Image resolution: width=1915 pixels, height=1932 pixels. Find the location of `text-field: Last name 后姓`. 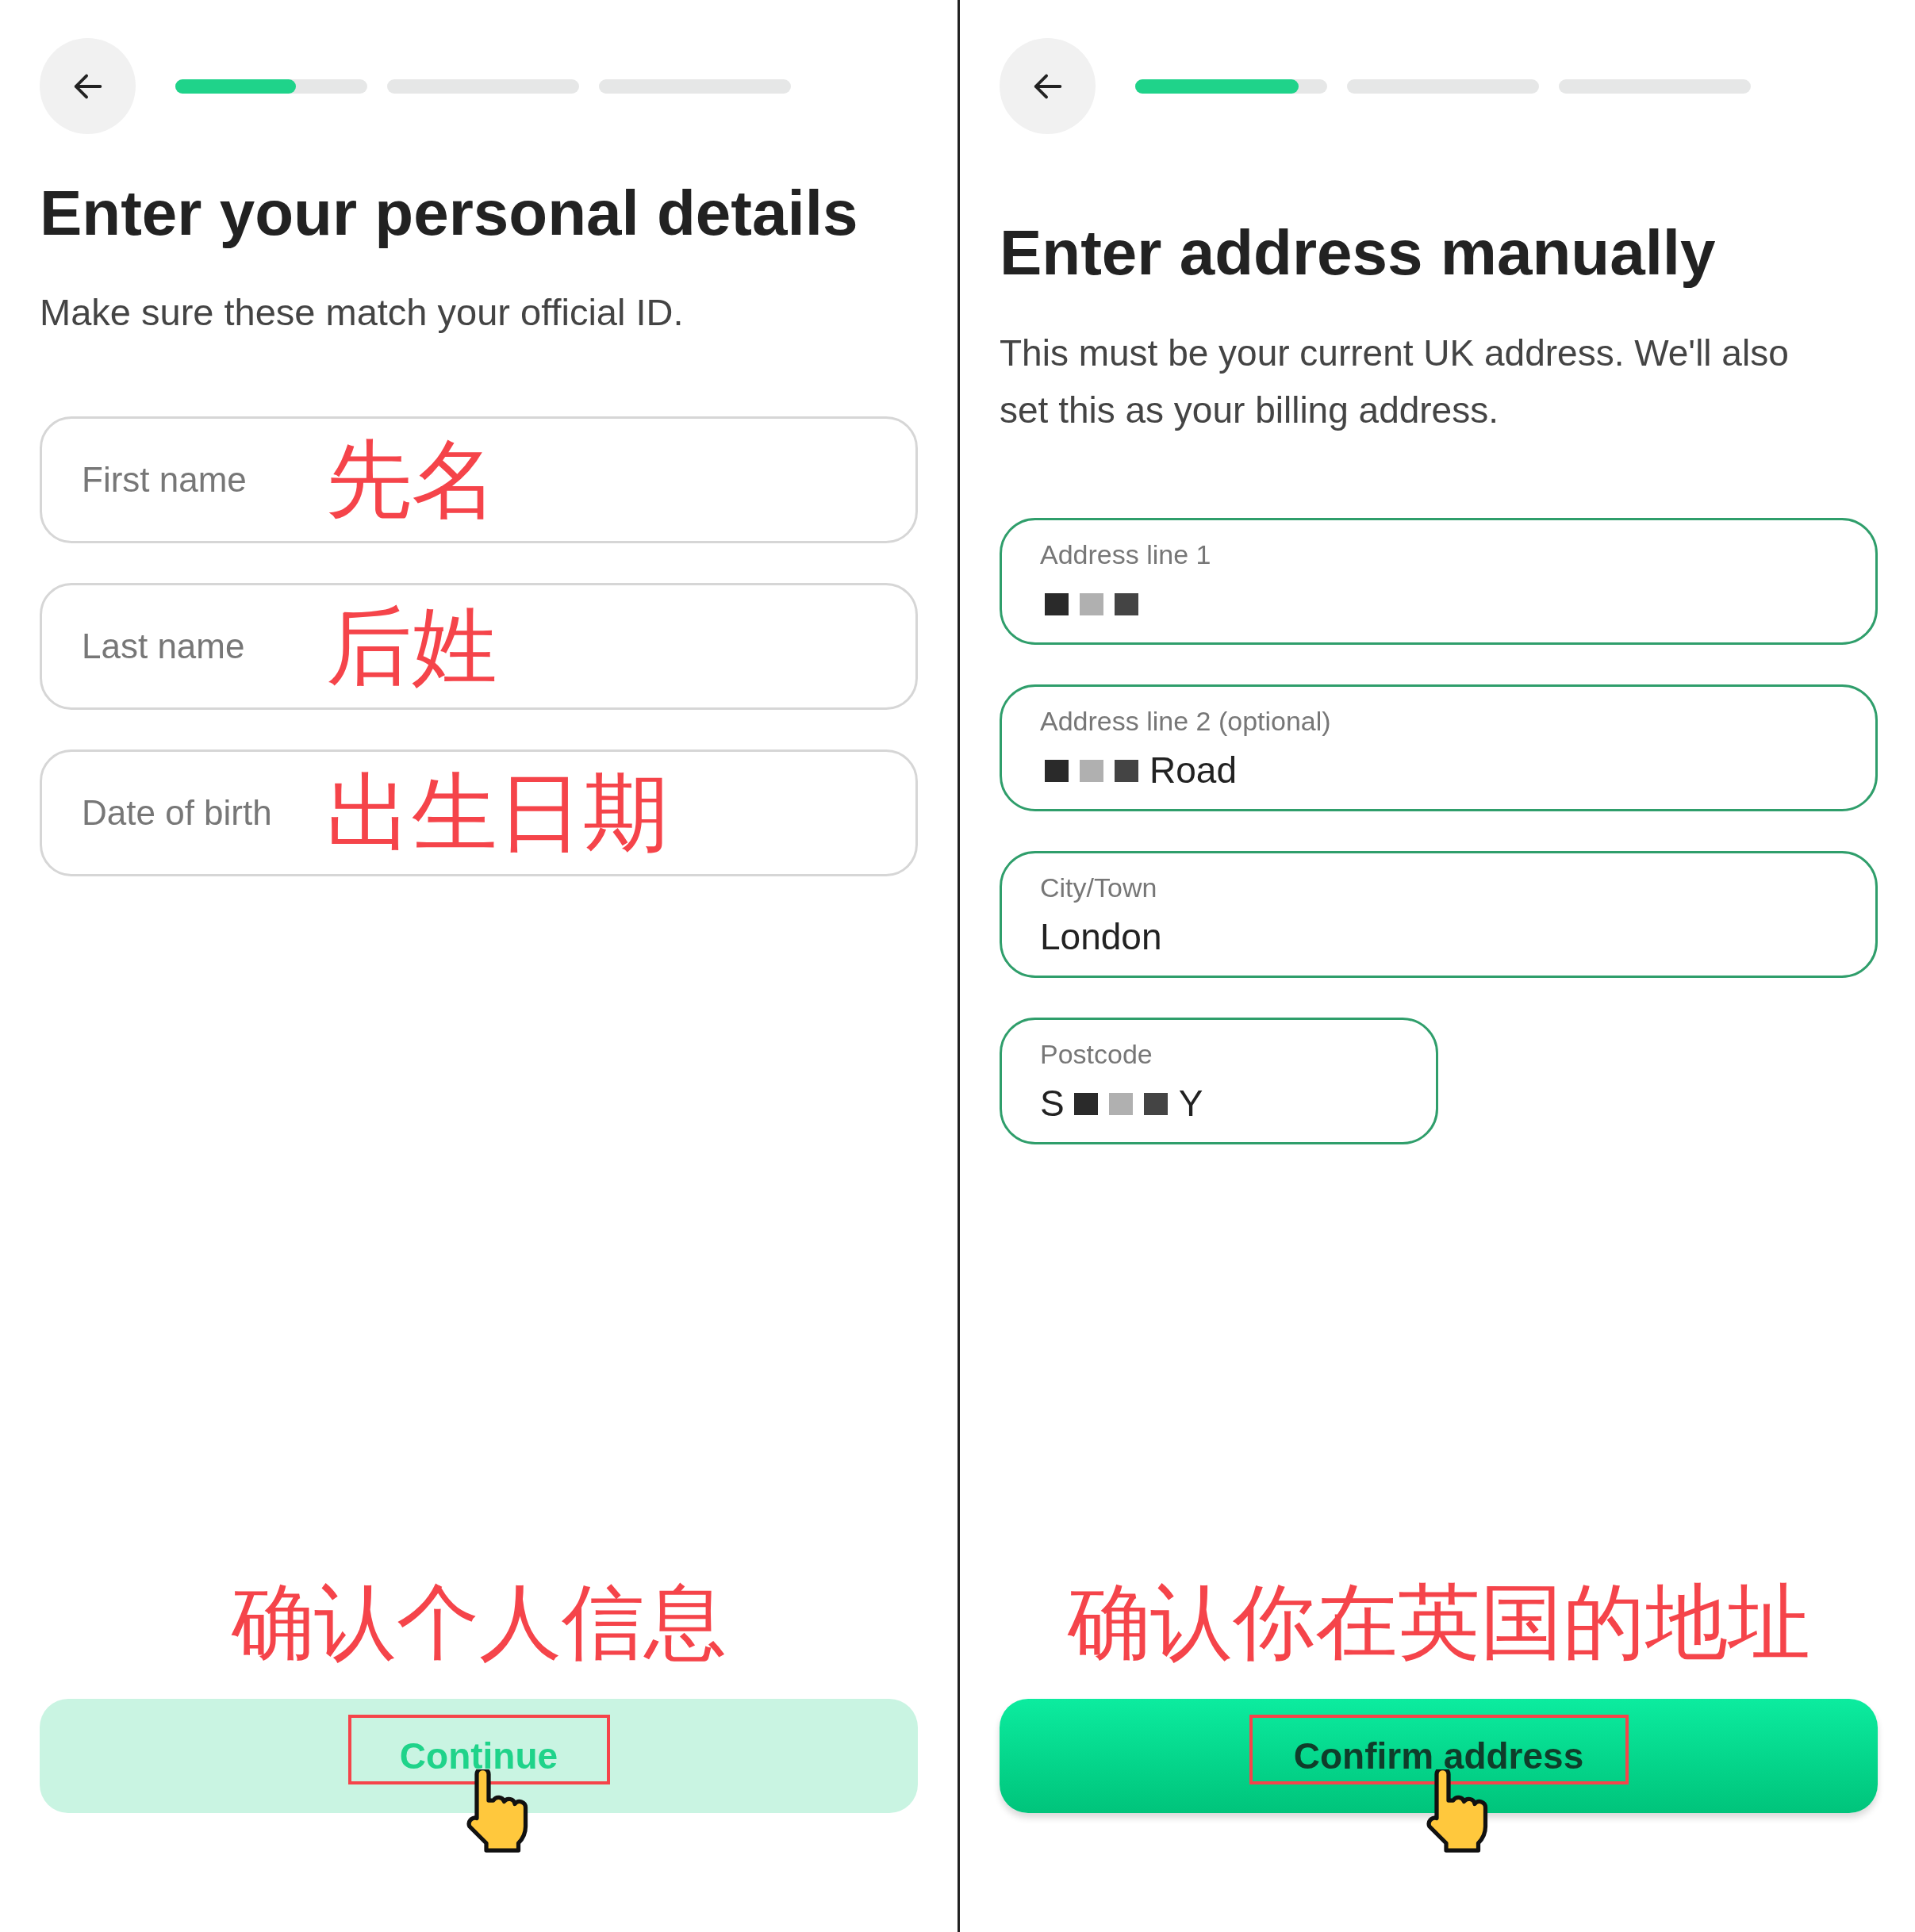

text-field: Last name 后姓 is located at coordinates (479, 646).